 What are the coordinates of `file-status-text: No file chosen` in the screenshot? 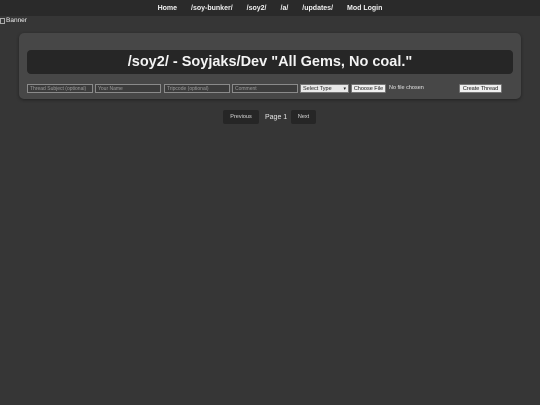 It's located at (406, 88).